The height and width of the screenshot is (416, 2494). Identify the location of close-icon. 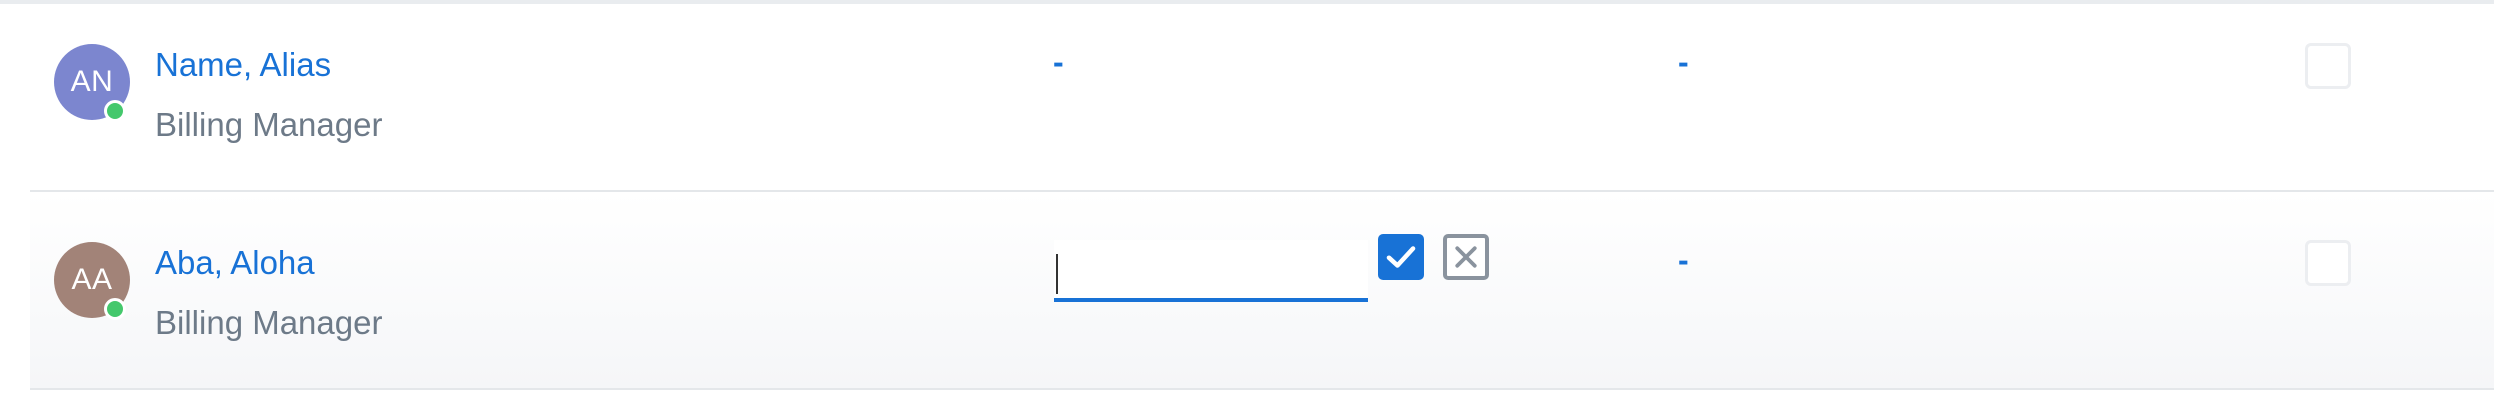
(1466, 257).